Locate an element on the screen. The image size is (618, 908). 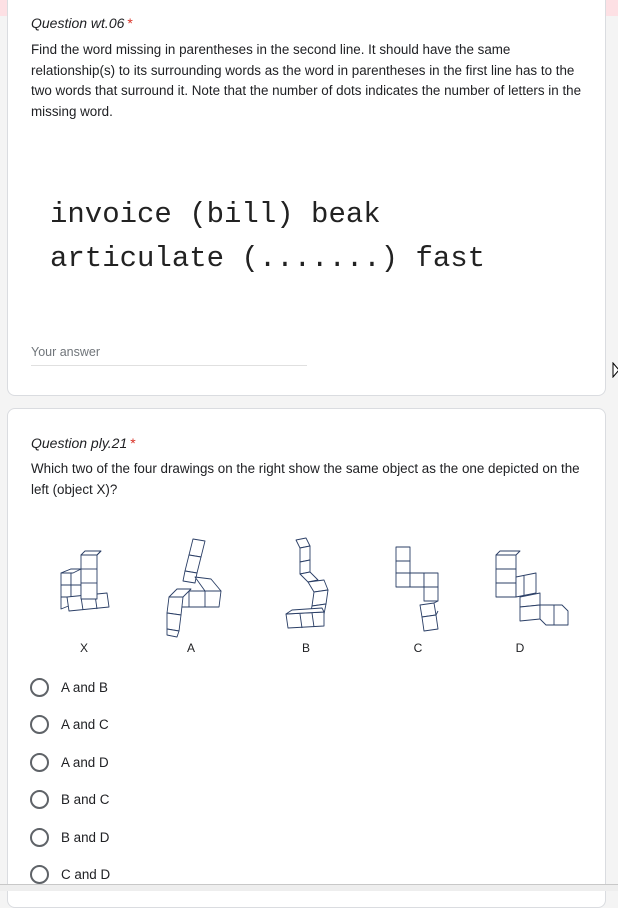
option-a-and-d: A and D is located at coordinates (69, 762).